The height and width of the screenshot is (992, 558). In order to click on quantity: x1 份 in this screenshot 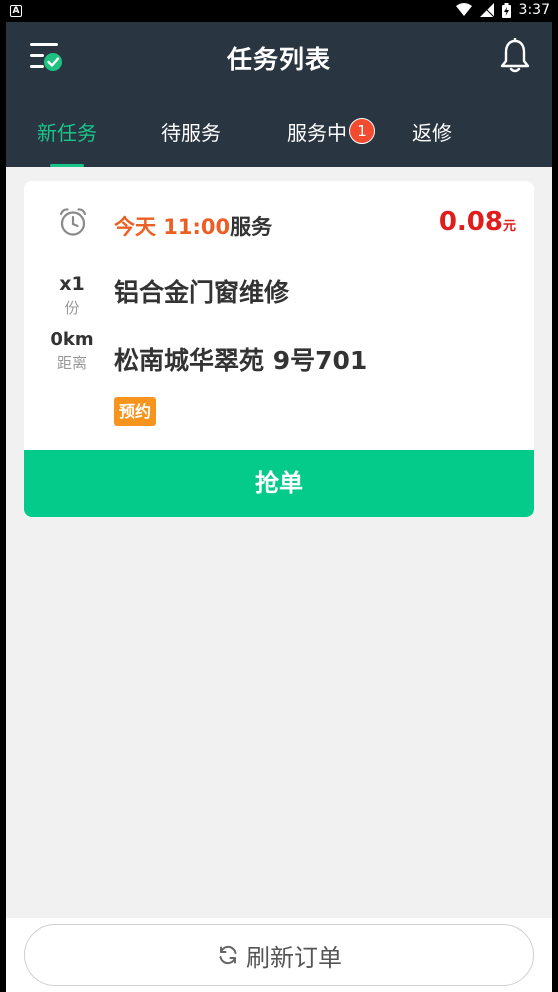, I will do `click(72, 295)`.